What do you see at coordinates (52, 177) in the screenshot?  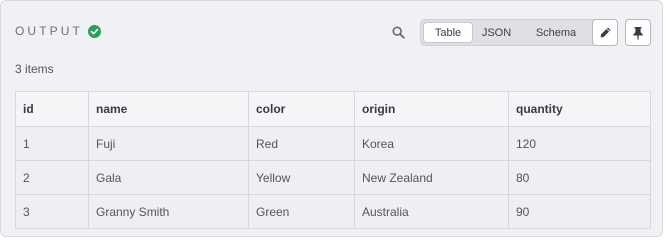 I see `table-cell: 2` at bounding box center [52, 177].